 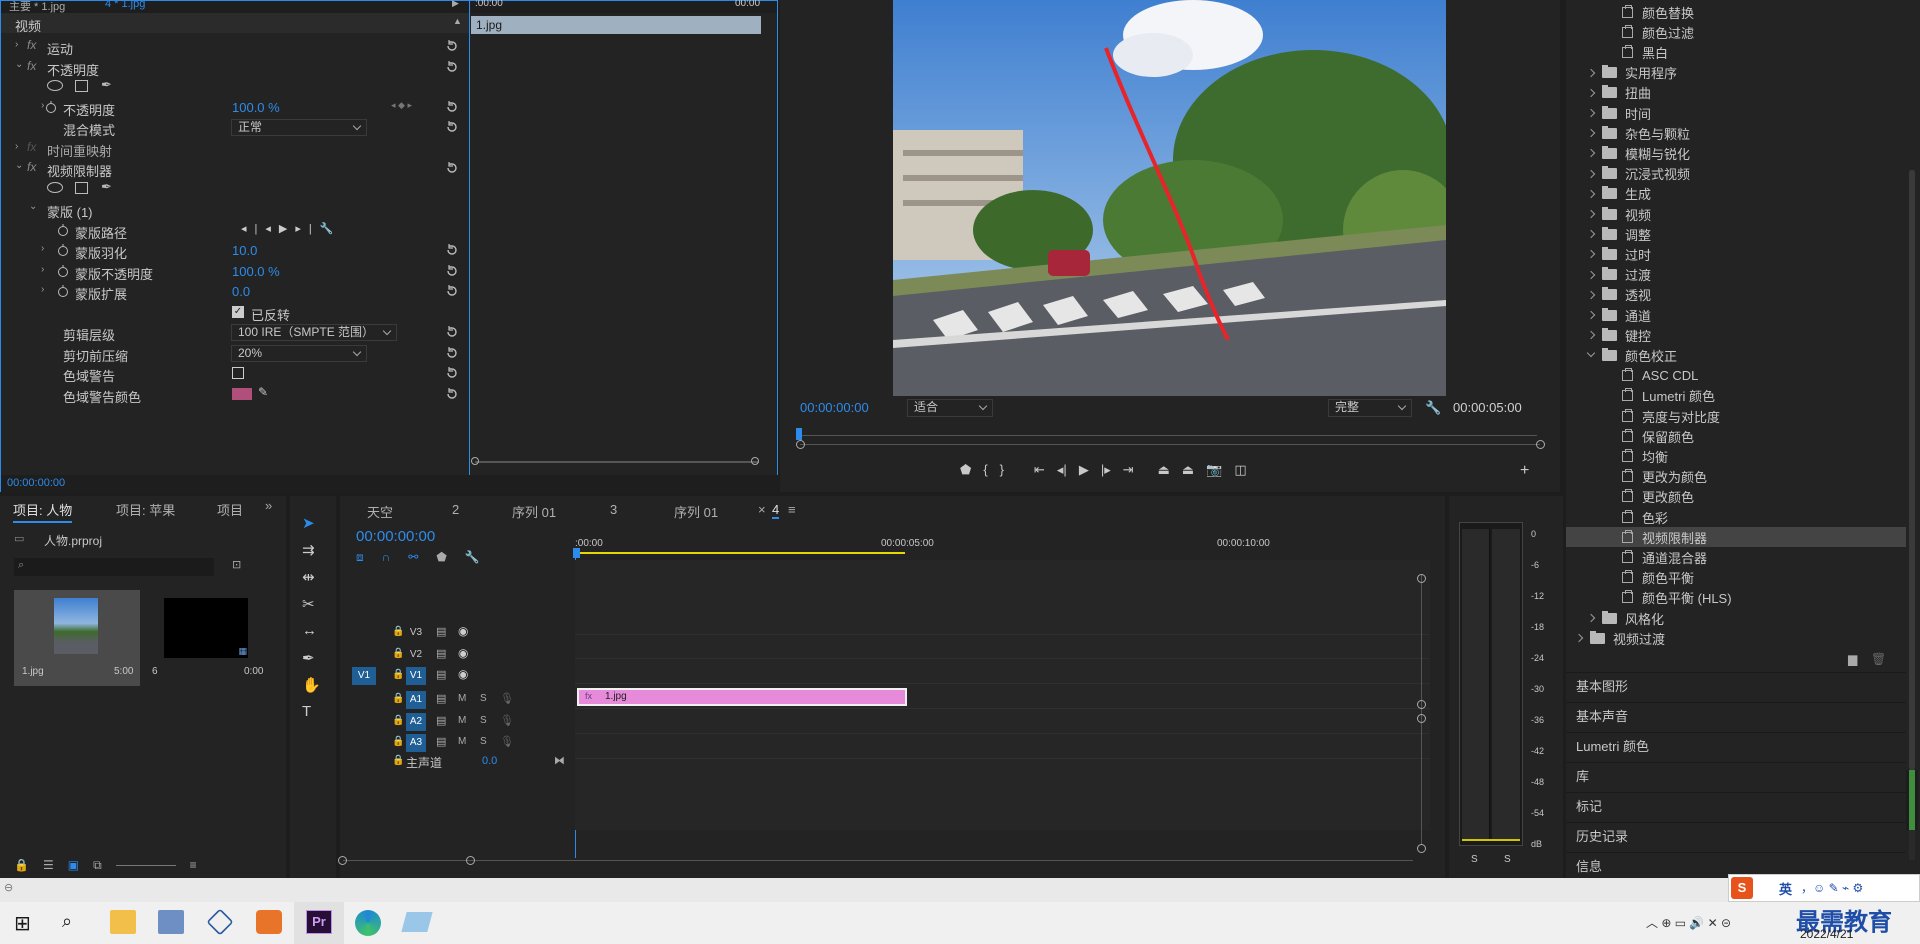 I want to click on file-explorer-icon, so click(x=123, y=922).